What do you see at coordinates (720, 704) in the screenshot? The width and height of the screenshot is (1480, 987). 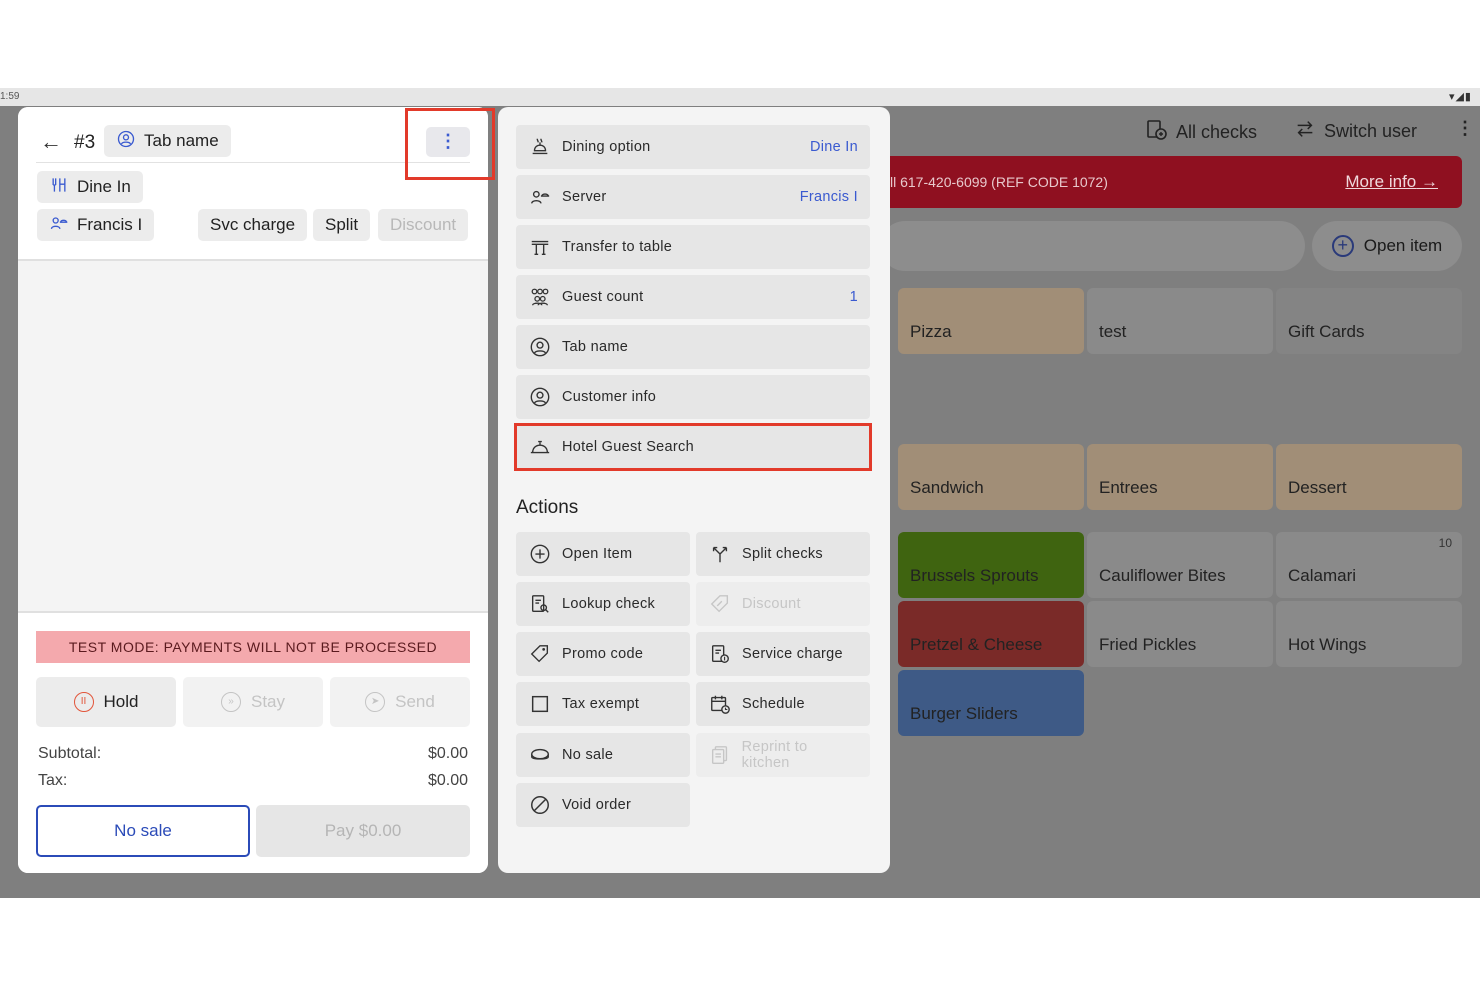 I see `calendar-clock-icon` at bounding box center [720, 704].